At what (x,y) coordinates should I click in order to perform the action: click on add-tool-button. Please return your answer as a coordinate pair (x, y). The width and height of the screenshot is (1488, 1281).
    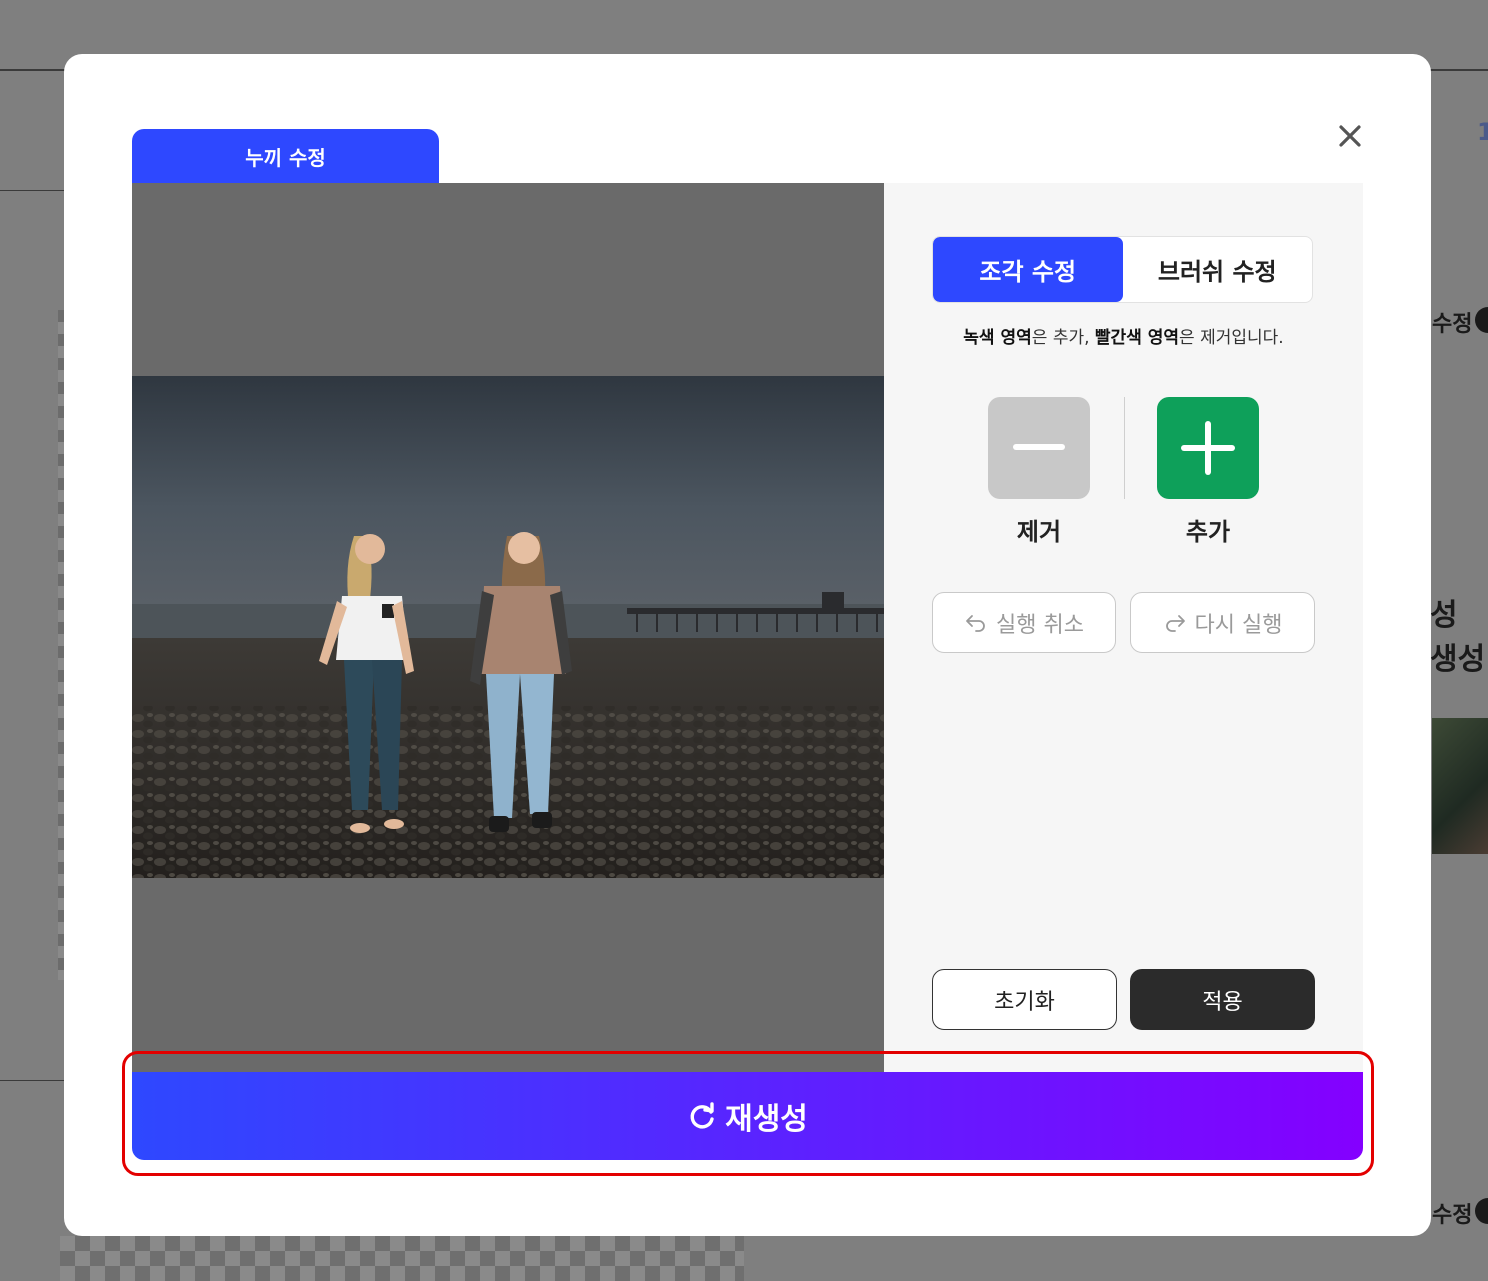
    Looking at the image, I should click on (1208, 448).